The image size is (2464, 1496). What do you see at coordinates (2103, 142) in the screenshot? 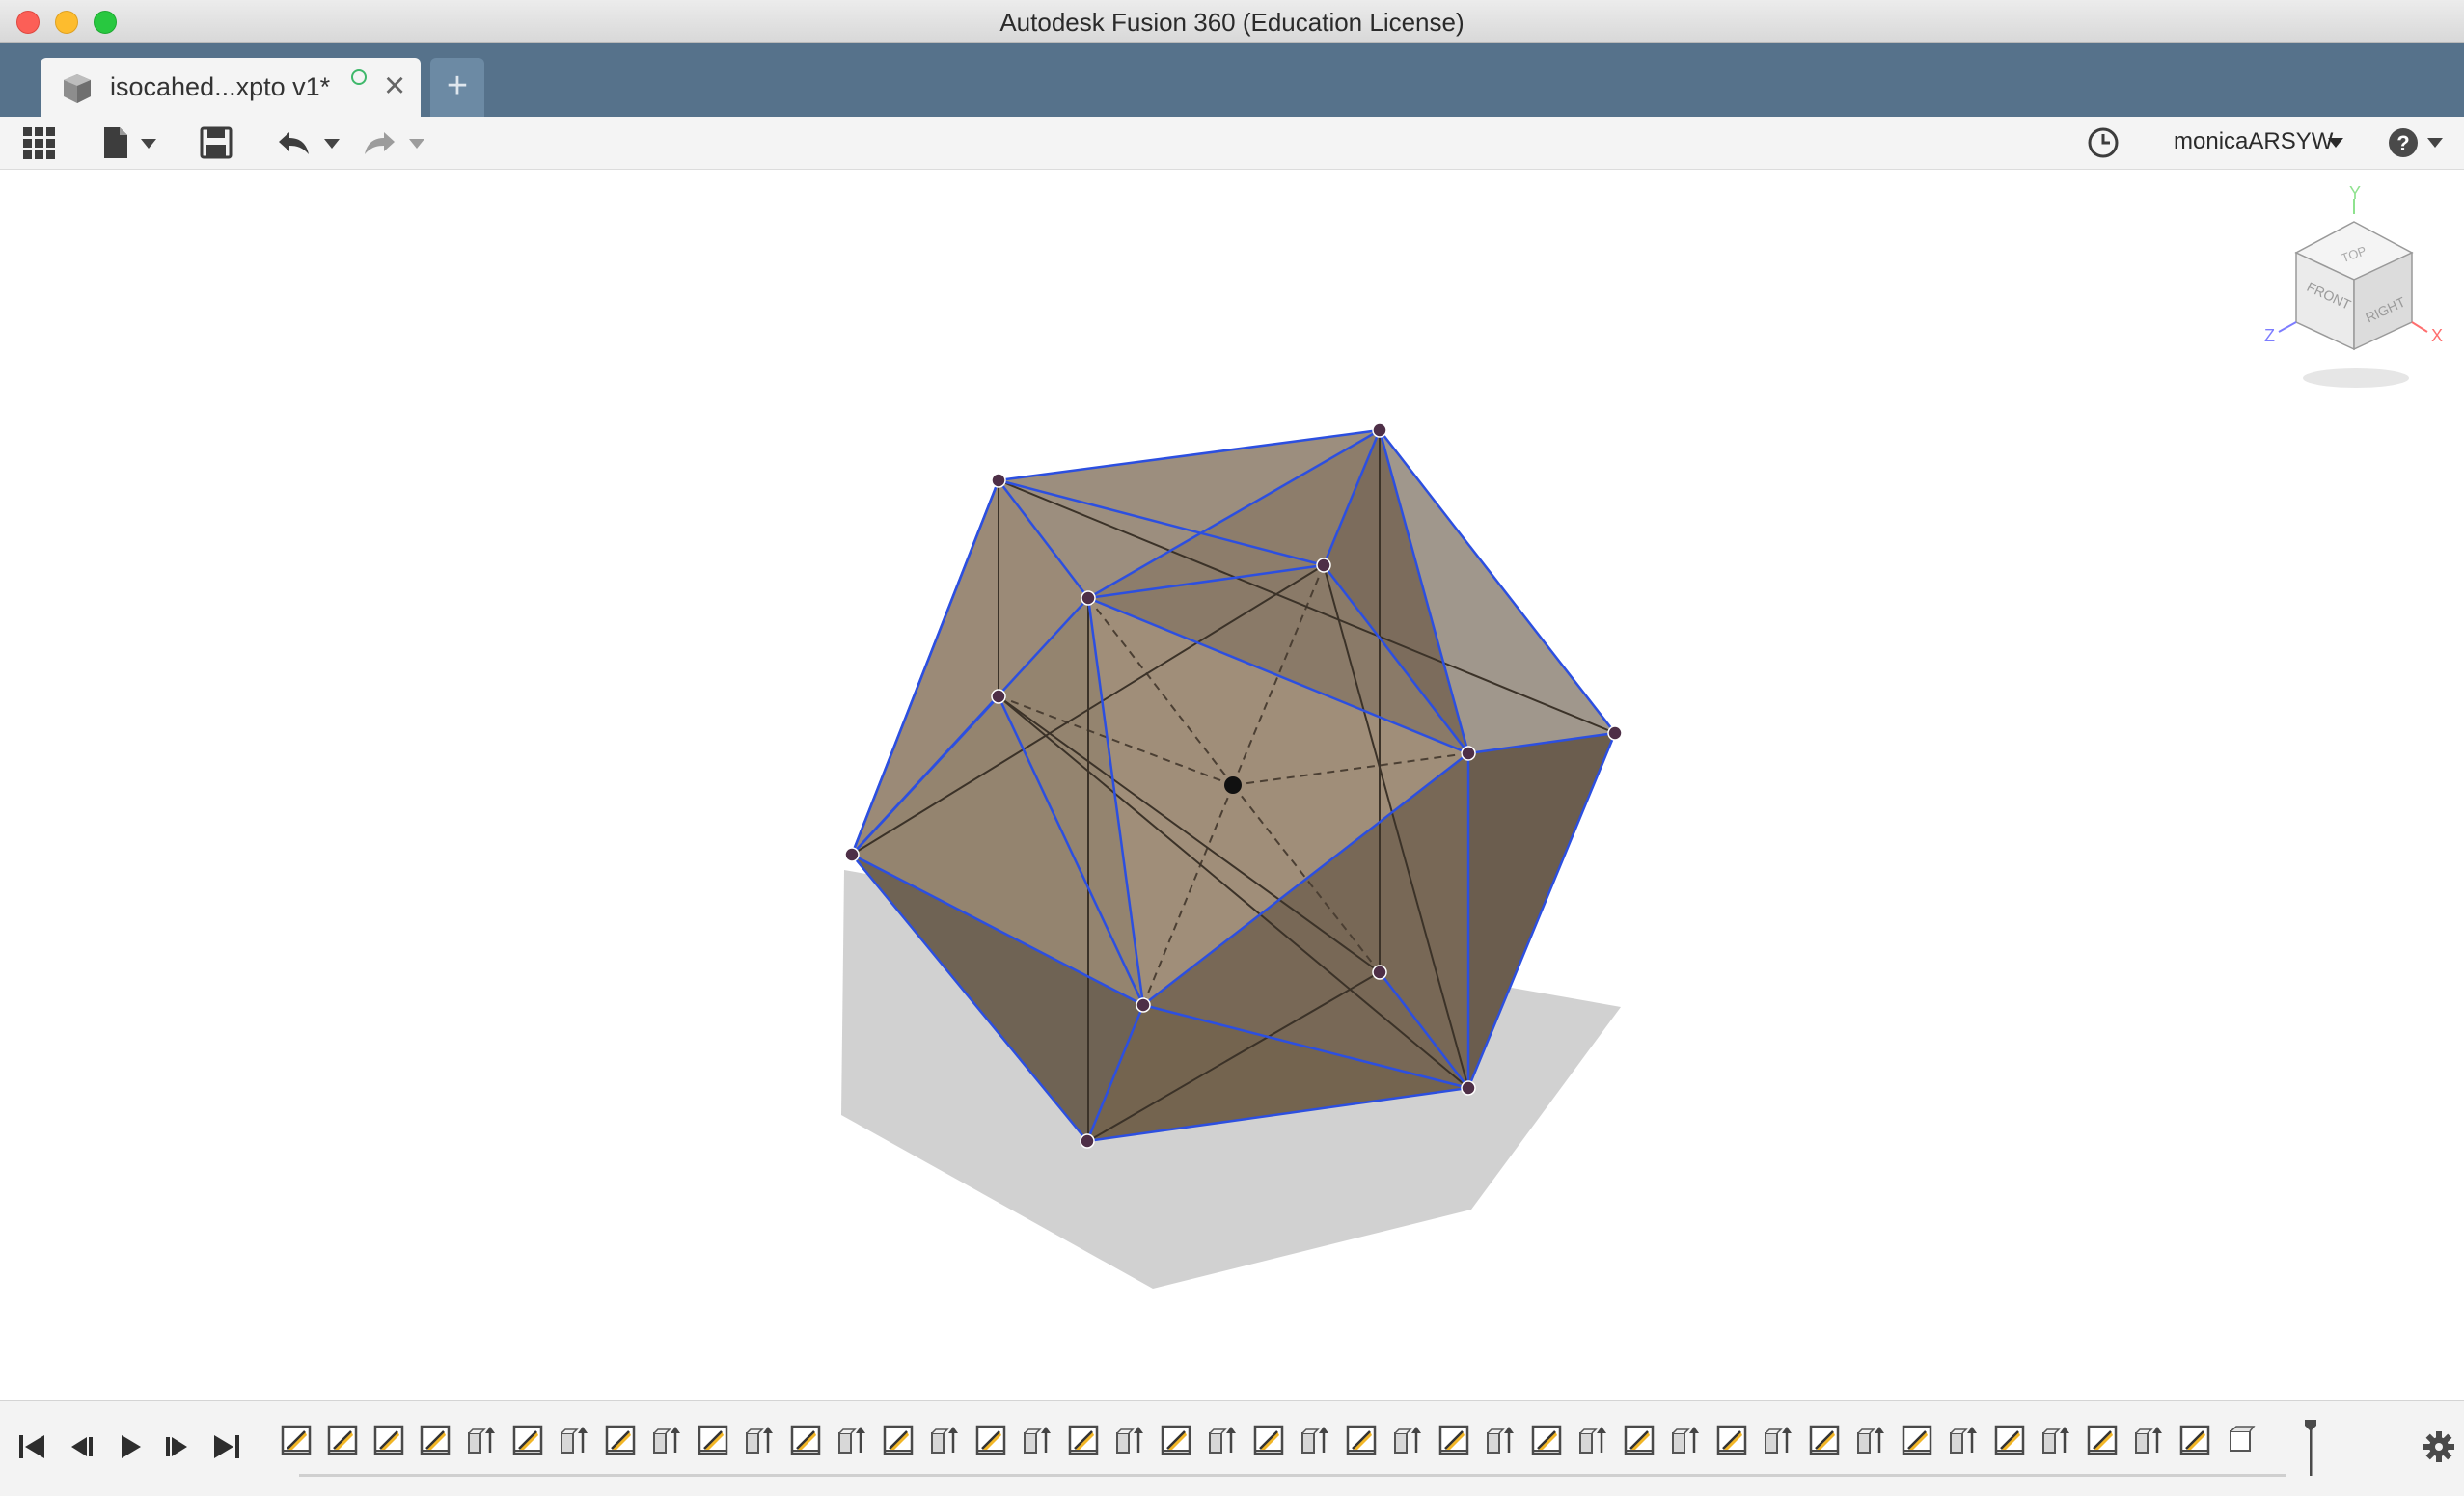
I see `clock-icon` at bounding box center [2103, 142].